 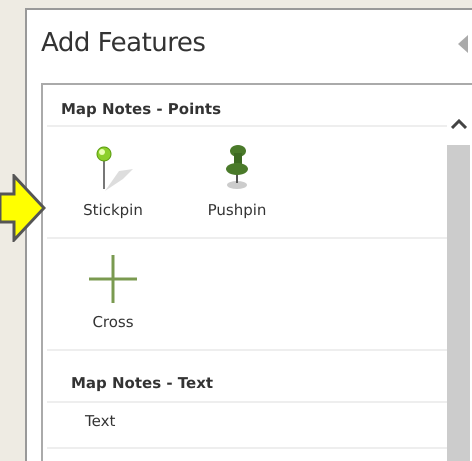 I want to click on panel-title: Add Features, so click(x=123, y=43).